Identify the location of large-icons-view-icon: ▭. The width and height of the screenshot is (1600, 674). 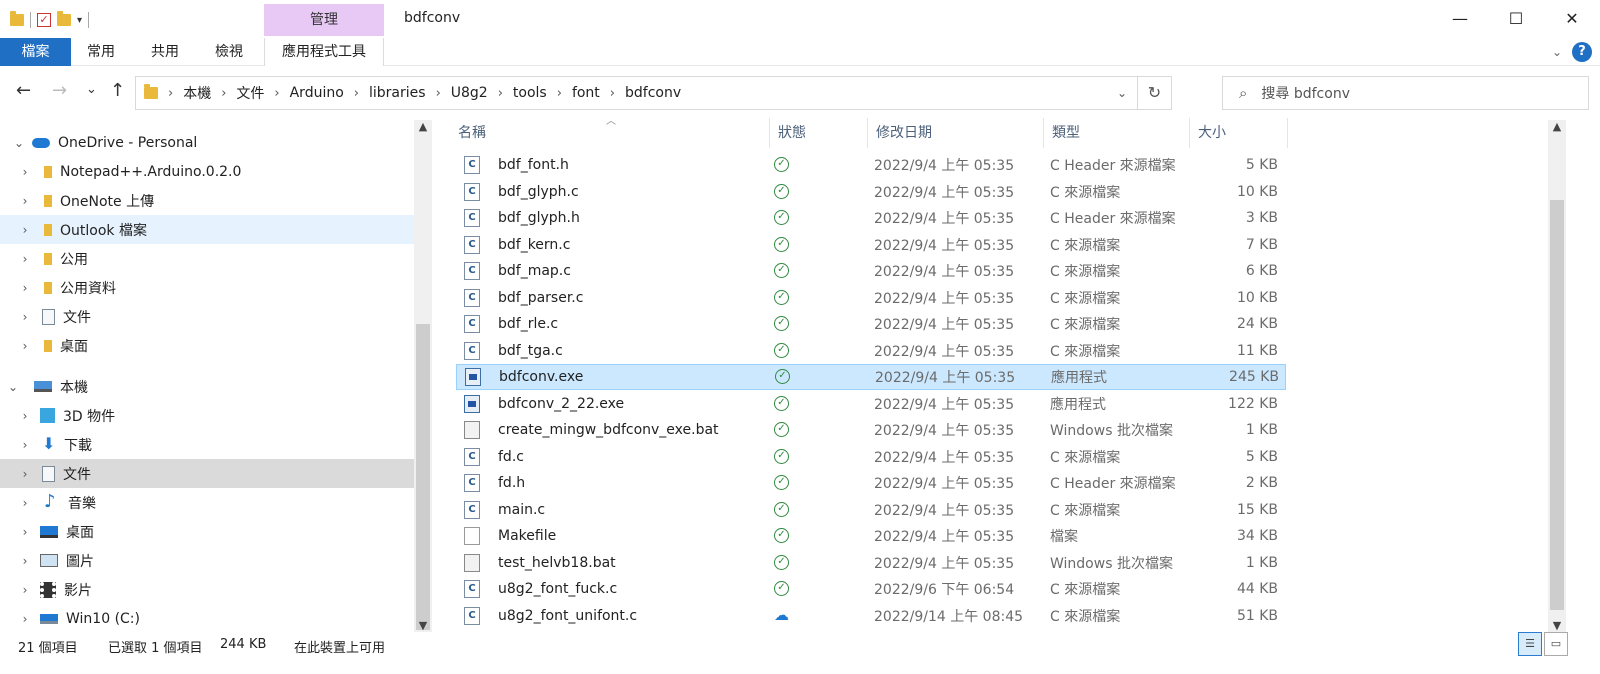
(1556, 644).